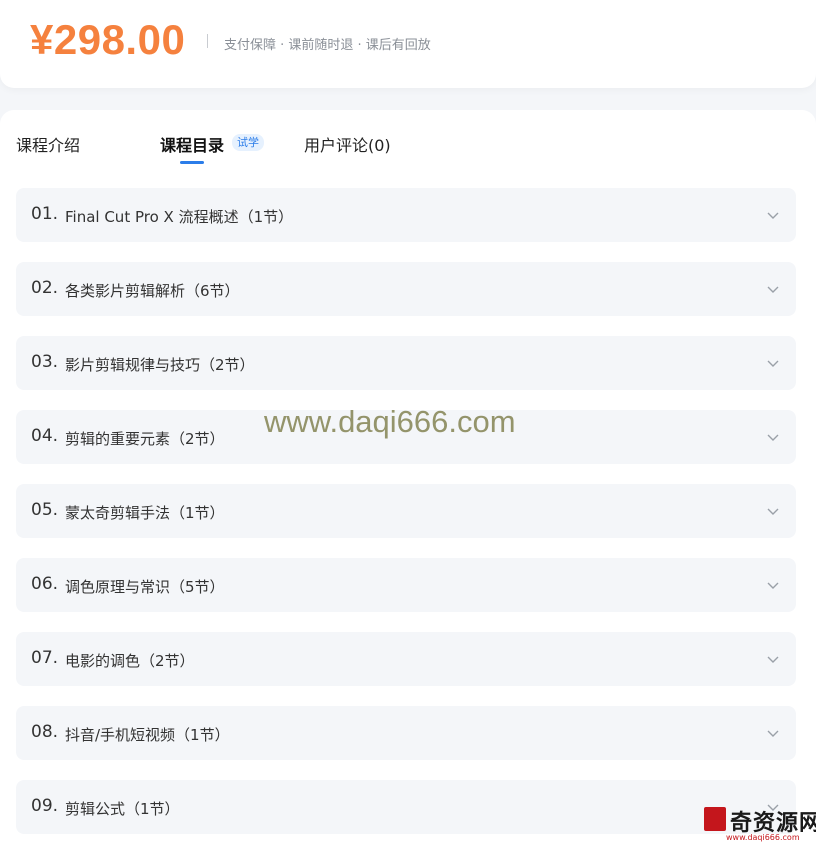 This screenshot has height=851, width=816. Describe the element at coordinates (192, 162) in the screenshot. I see `active-tab-indicator` at that location.